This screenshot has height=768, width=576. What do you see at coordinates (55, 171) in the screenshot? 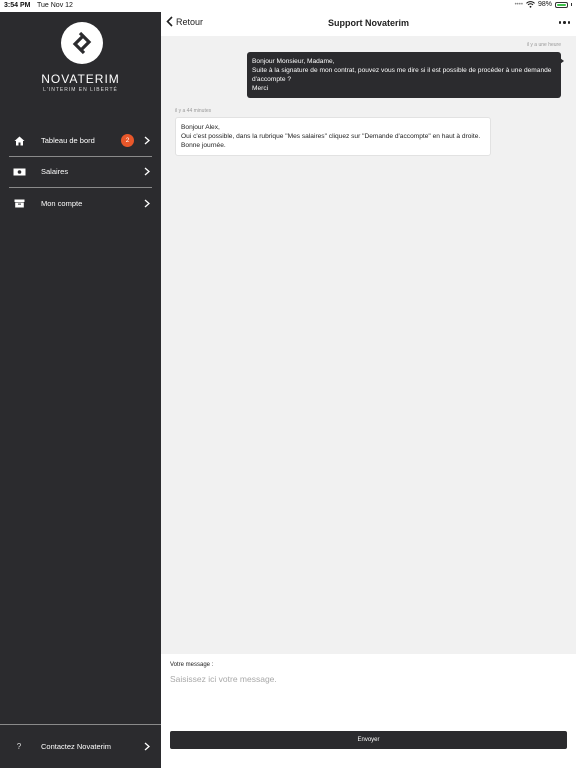
I see `sidebar-item-label: Salaires` at bounding box center [55, 171].